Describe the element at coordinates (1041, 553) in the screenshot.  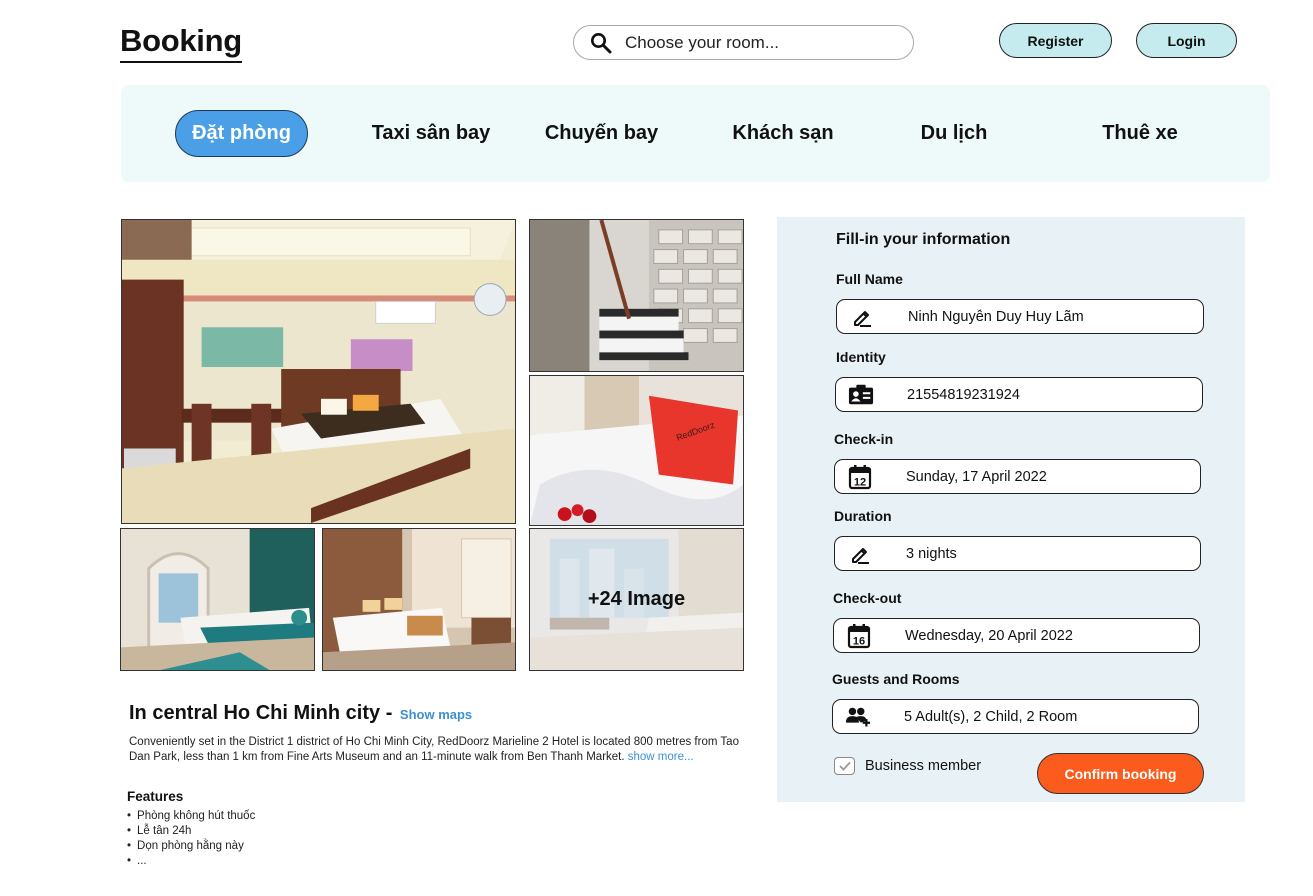
I see `duration-input` at that location.